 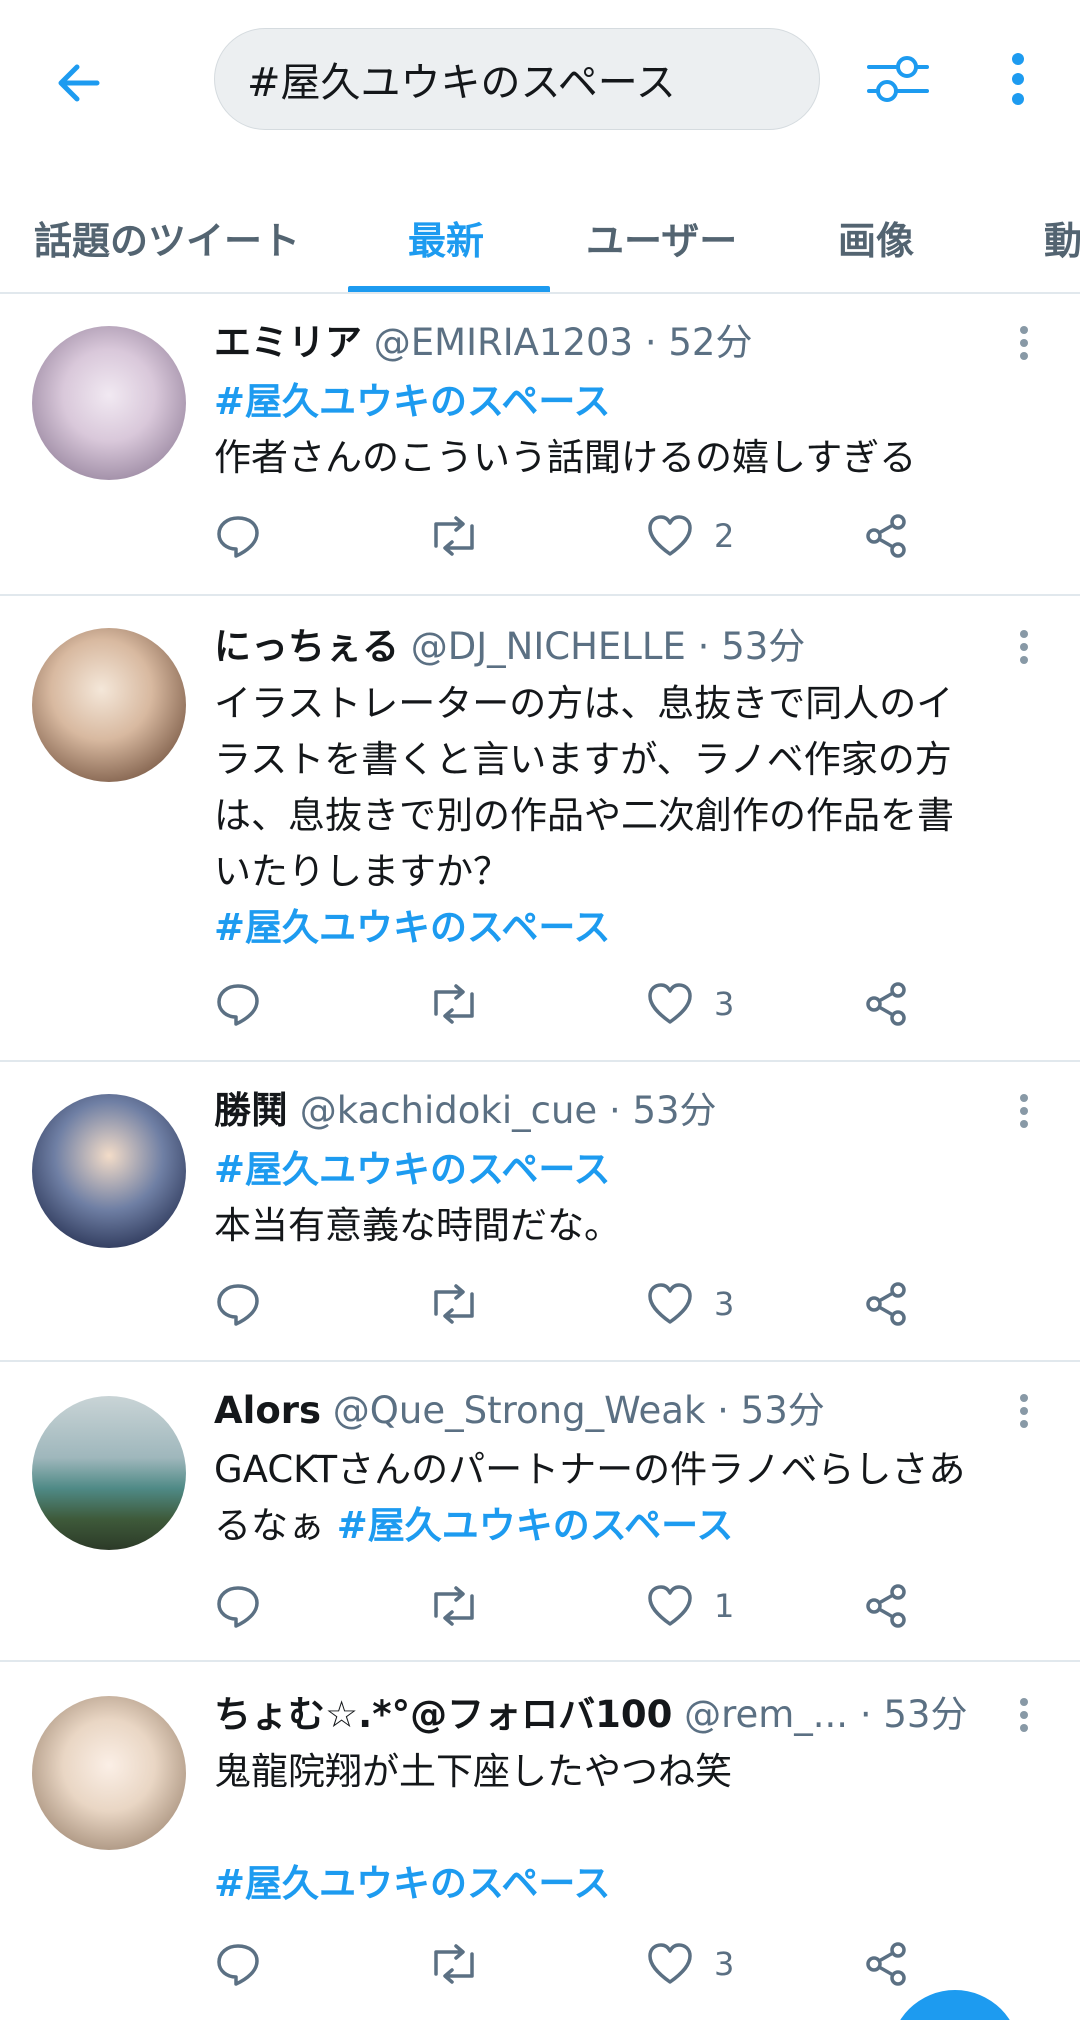 What do you see at coordinates (690, 536) in the screenshot?
I see `like-button: 2` at bounding box center [690, 536].